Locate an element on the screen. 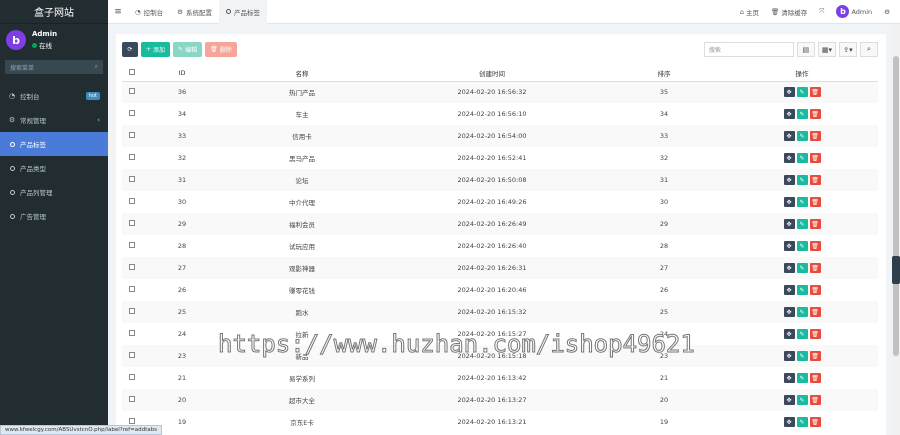 The width and height of the screenshot is (900, 435). advanced-search-button: ⌕ is located at coordinates (869, 49).